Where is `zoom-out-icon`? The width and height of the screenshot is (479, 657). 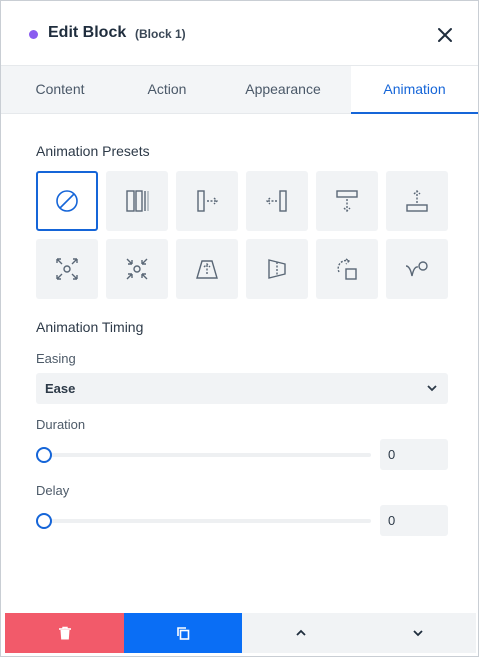
zoom-out-icon is located at coordinates (67, 269).